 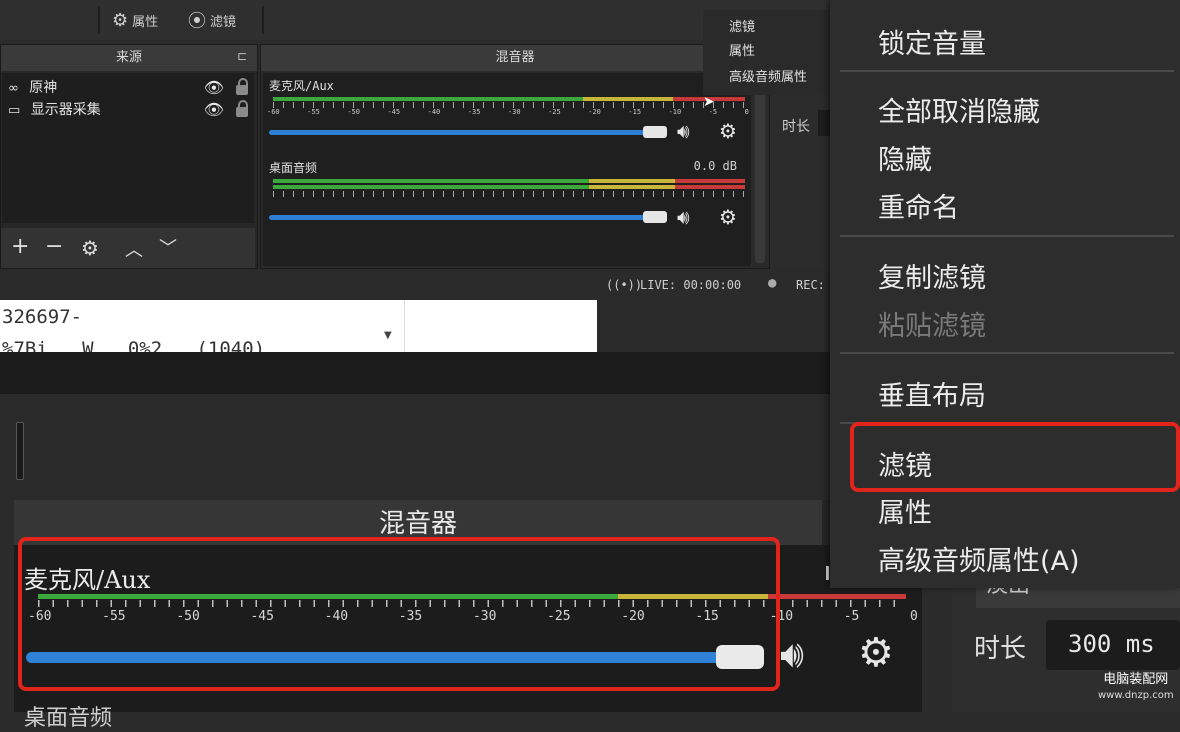 What do you see at coordinates (388, 335) in the screenshot?
I see `dropdown-arrow-icon: ▼` at bounding box center [388, 335].